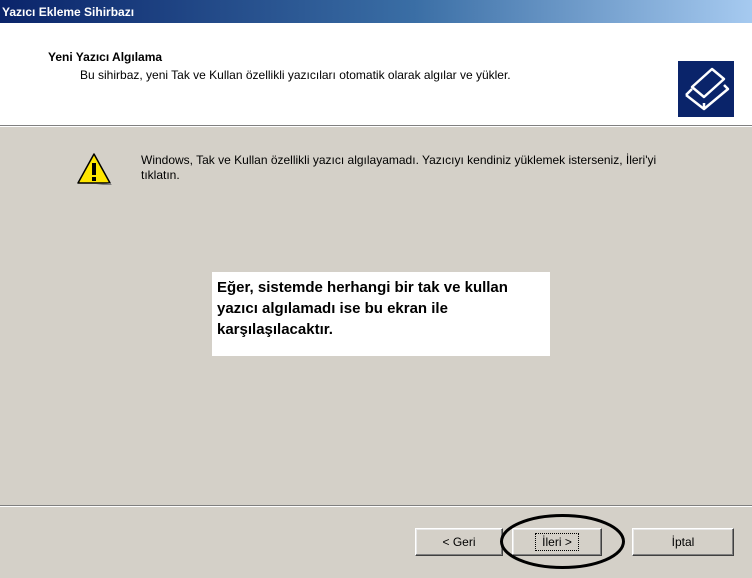  I want to click on cancel-button: İptal, so click(683, 542).